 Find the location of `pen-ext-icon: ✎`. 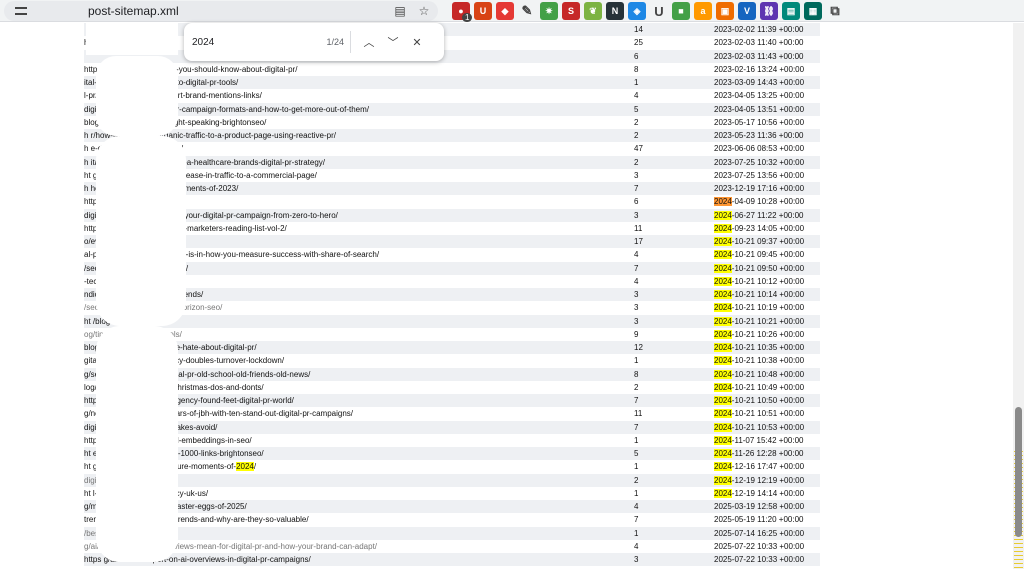

pen-ext-icon: ✎ is located at coordinates (527, 11).